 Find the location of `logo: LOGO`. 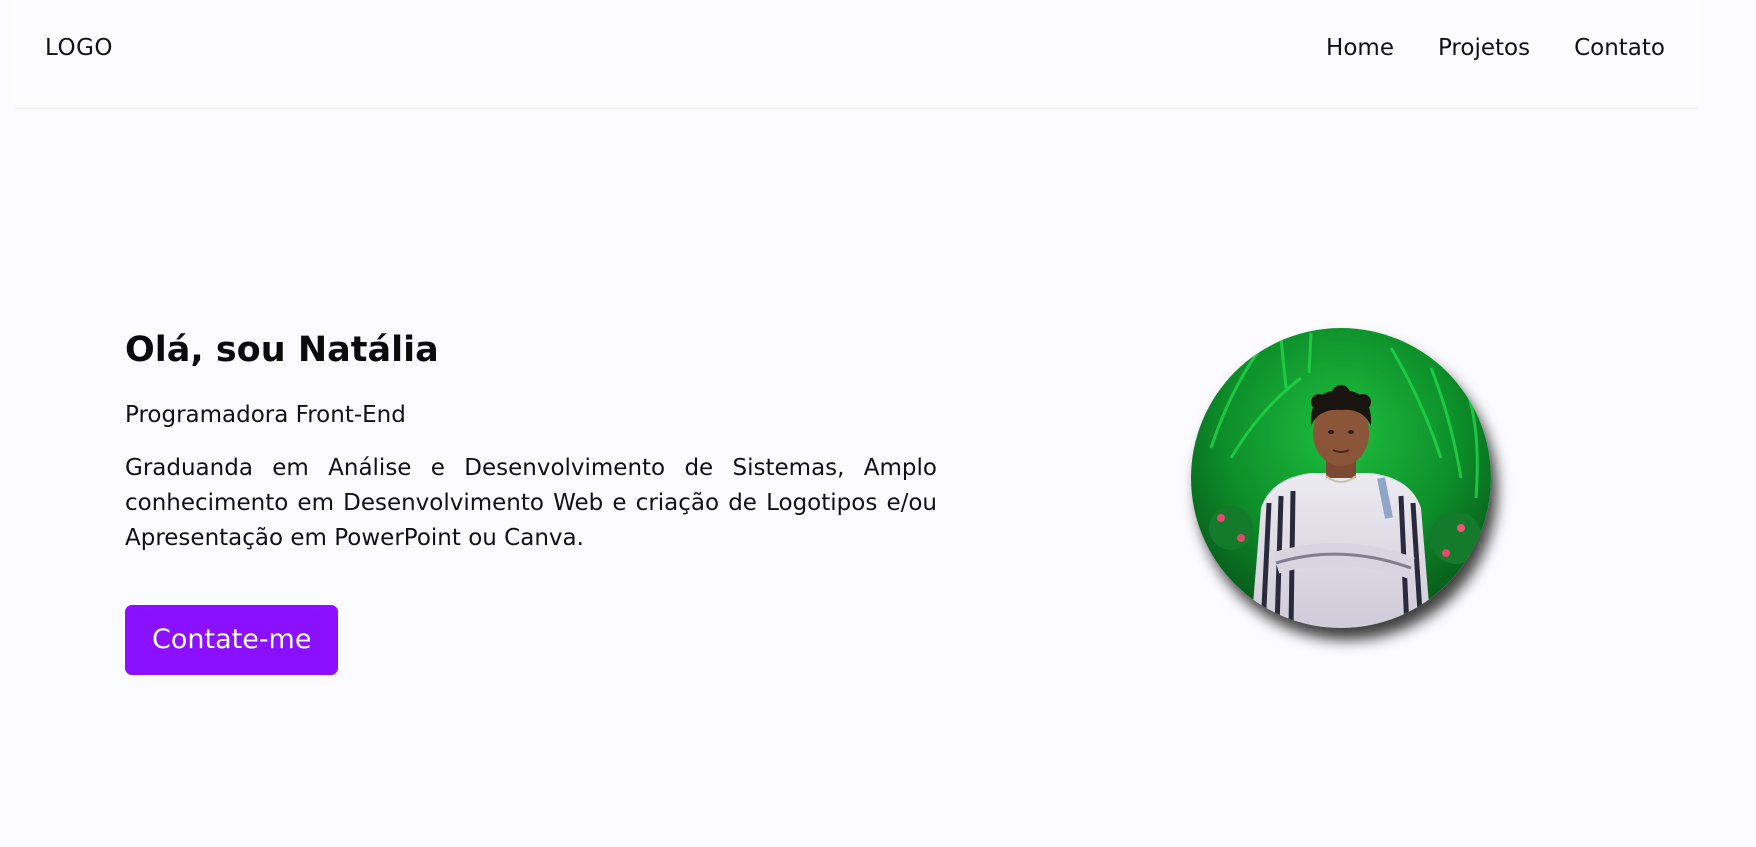

logo: LOGO is located at coordinates (79, 48).